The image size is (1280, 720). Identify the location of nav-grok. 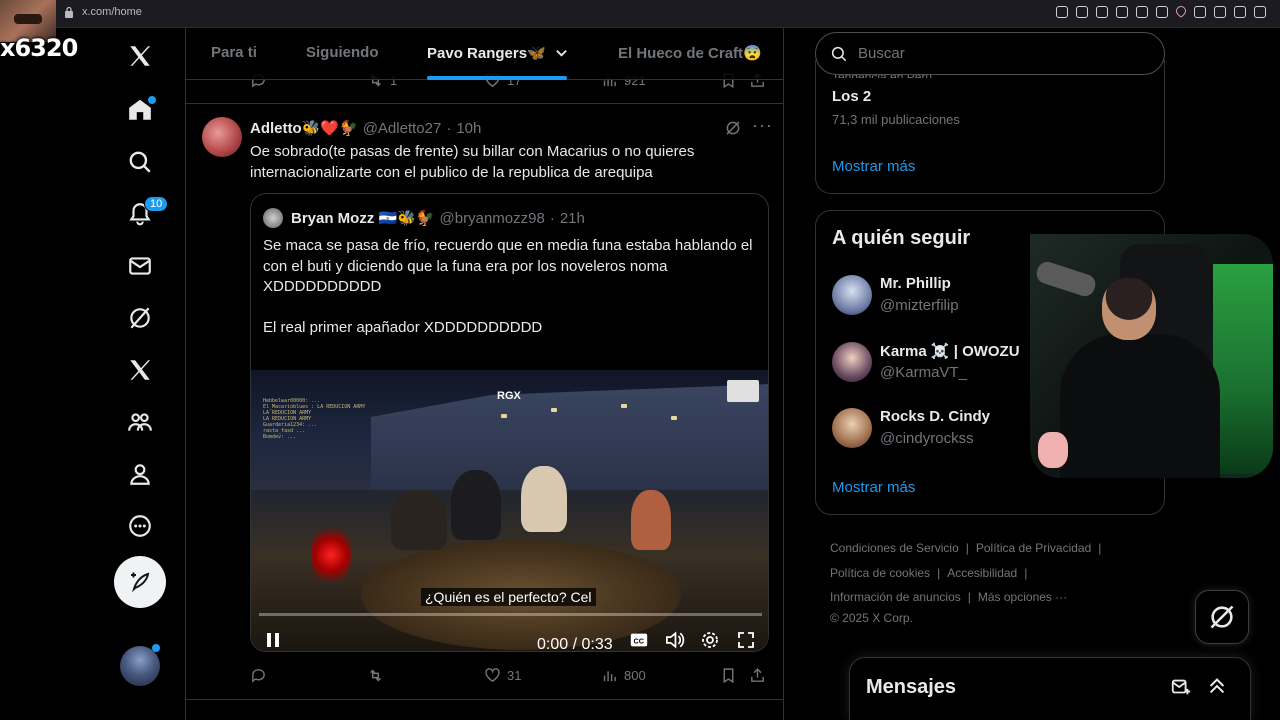
(140, 318).